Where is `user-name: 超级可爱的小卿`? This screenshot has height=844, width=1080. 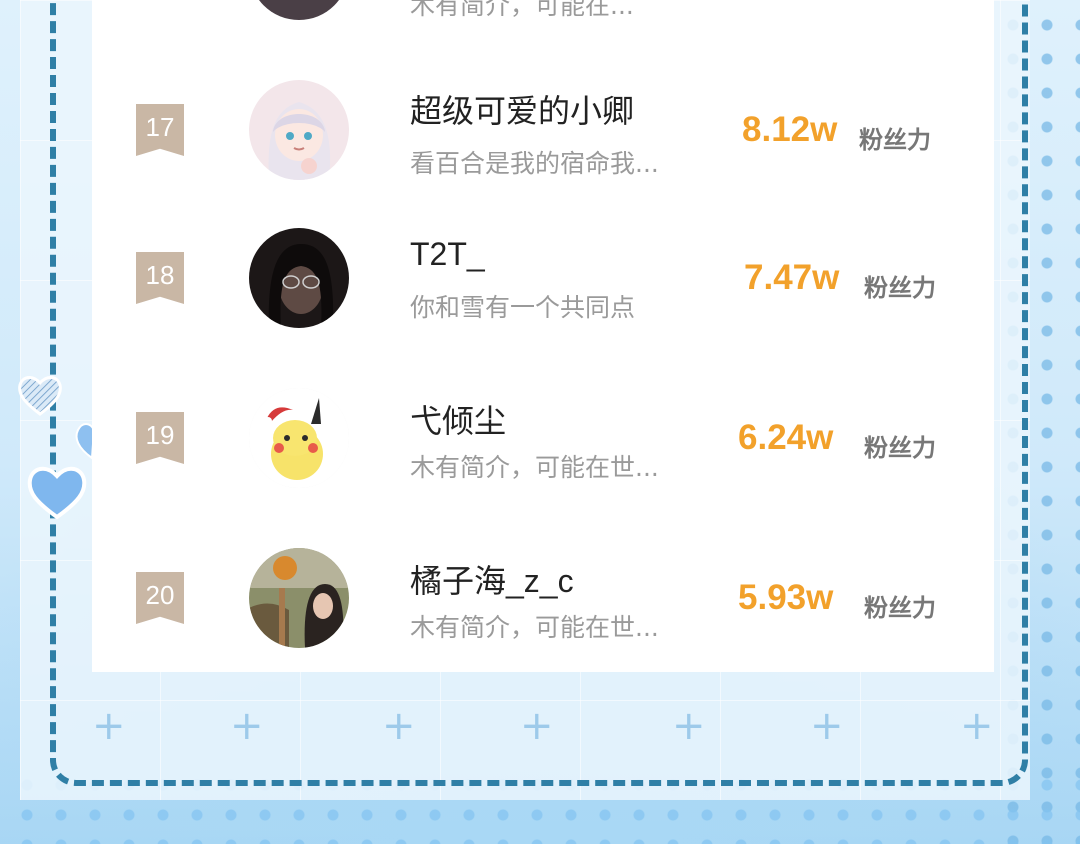 user-name: 超级可爱的小卿 is located at coordinates (522, 109).